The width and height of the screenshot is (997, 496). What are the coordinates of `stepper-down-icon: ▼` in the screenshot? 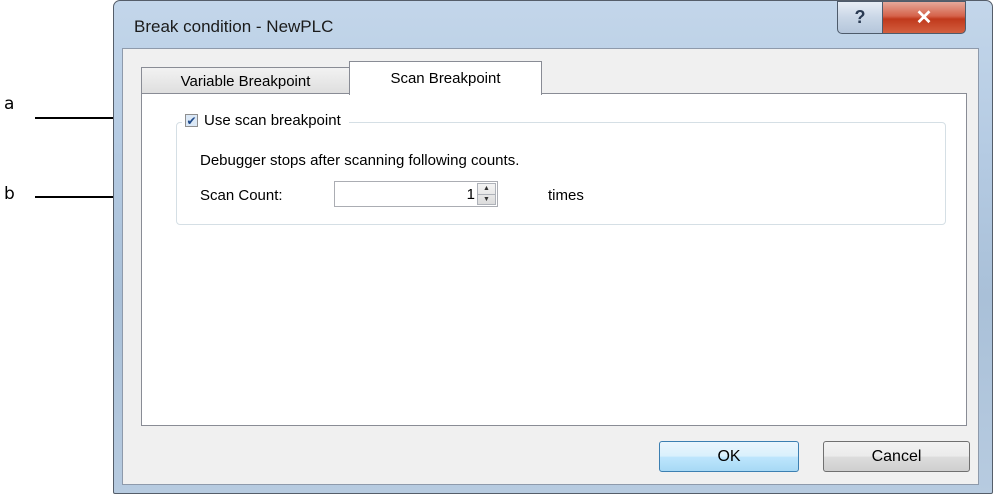 It's located at (486, 199).